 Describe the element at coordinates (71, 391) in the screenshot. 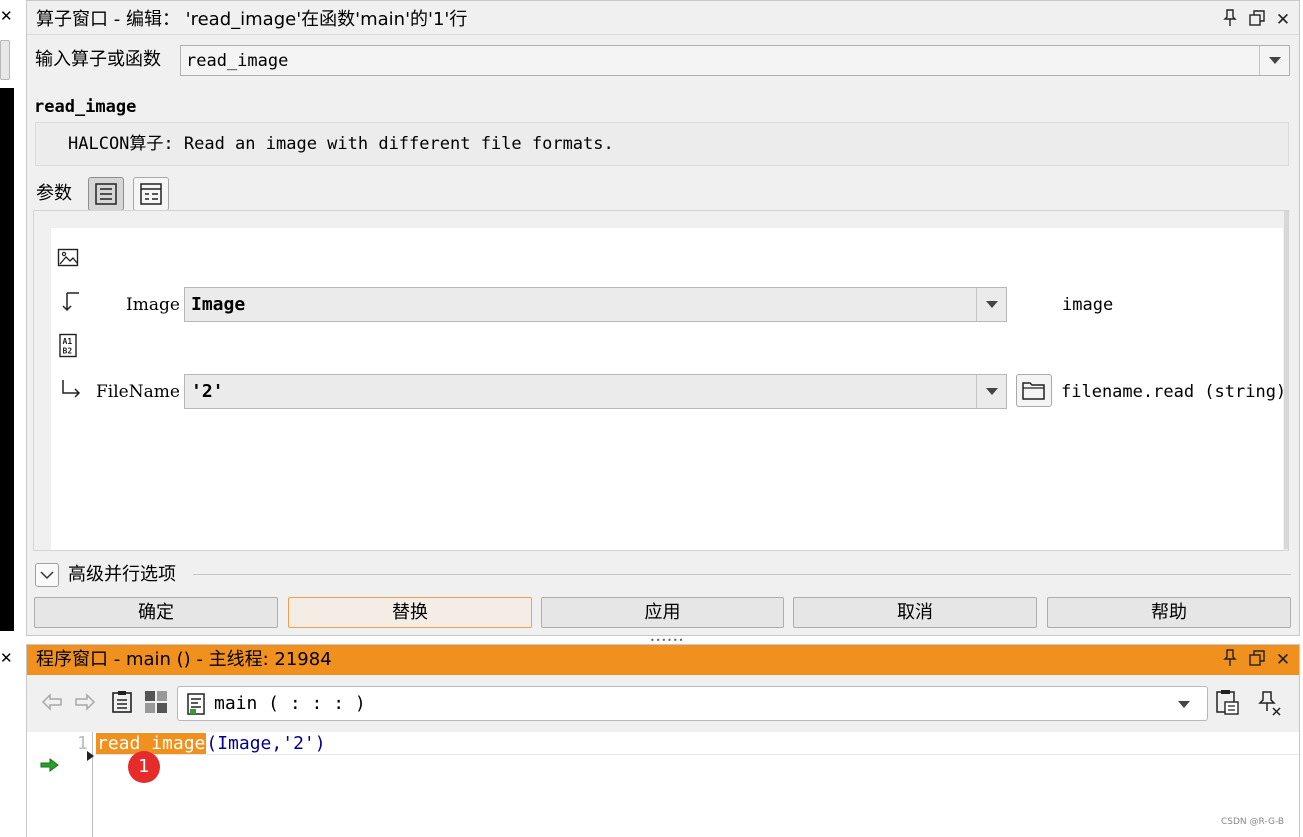

I see `input-param-arrow-icon` at that location.